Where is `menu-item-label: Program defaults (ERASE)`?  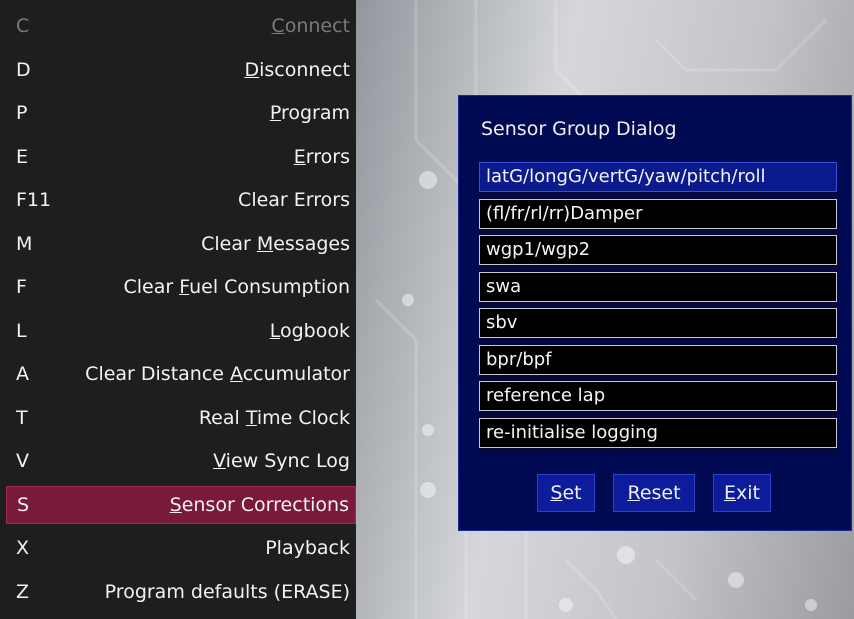
menu-item-label: Program defaults (ERASE) is located at coordinates (227, 591).